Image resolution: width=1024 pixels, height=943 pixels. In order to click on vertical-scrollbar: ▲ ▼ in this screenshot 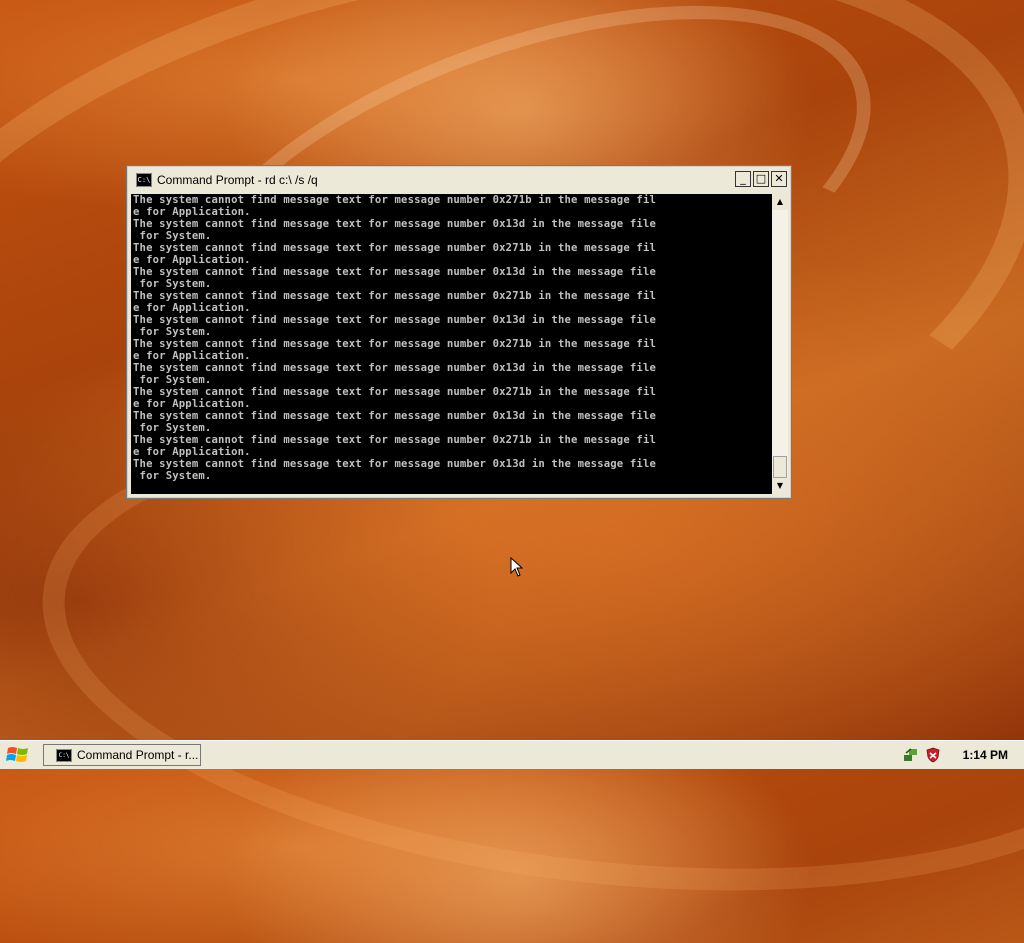, I will do `click(780, 344)`.